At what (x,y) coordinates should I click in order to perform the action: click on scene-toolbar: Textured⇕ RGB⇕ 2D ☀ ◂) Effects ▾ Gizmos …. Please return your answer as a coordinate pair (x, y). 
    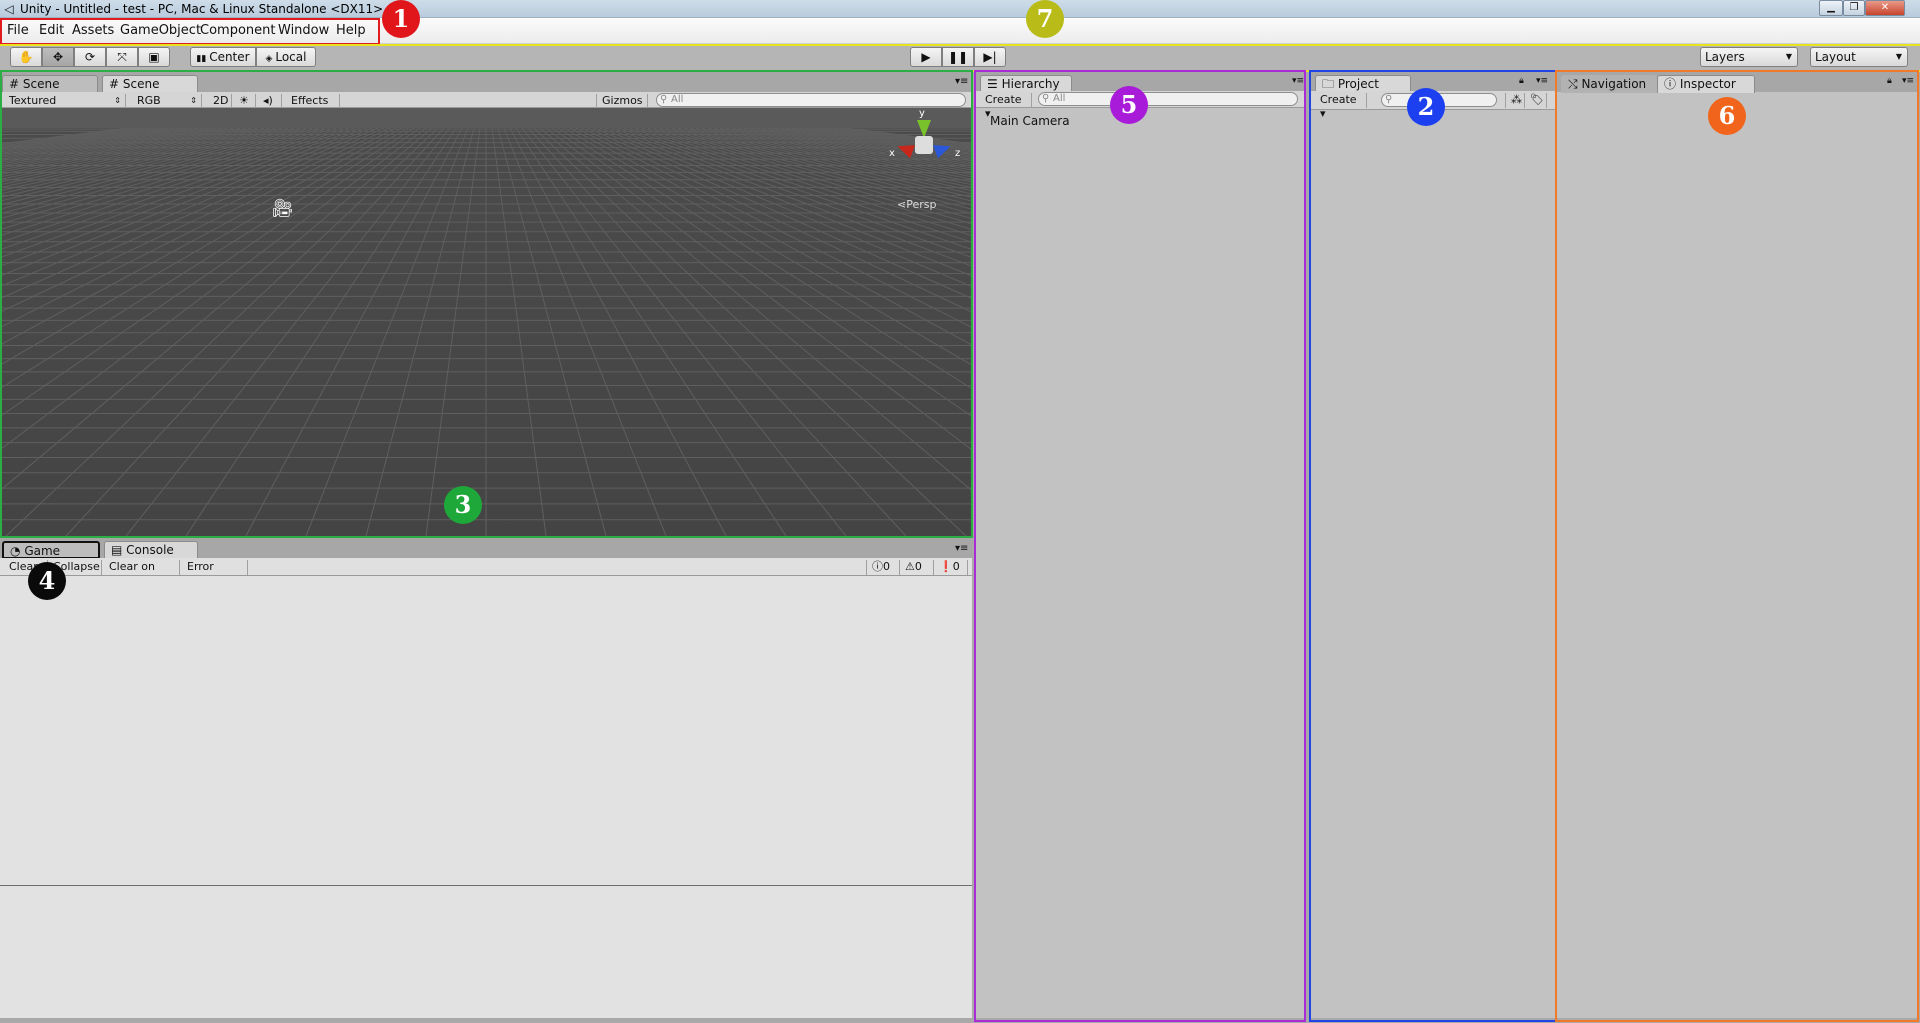
    Looking at the image, I should click on (486, 106).